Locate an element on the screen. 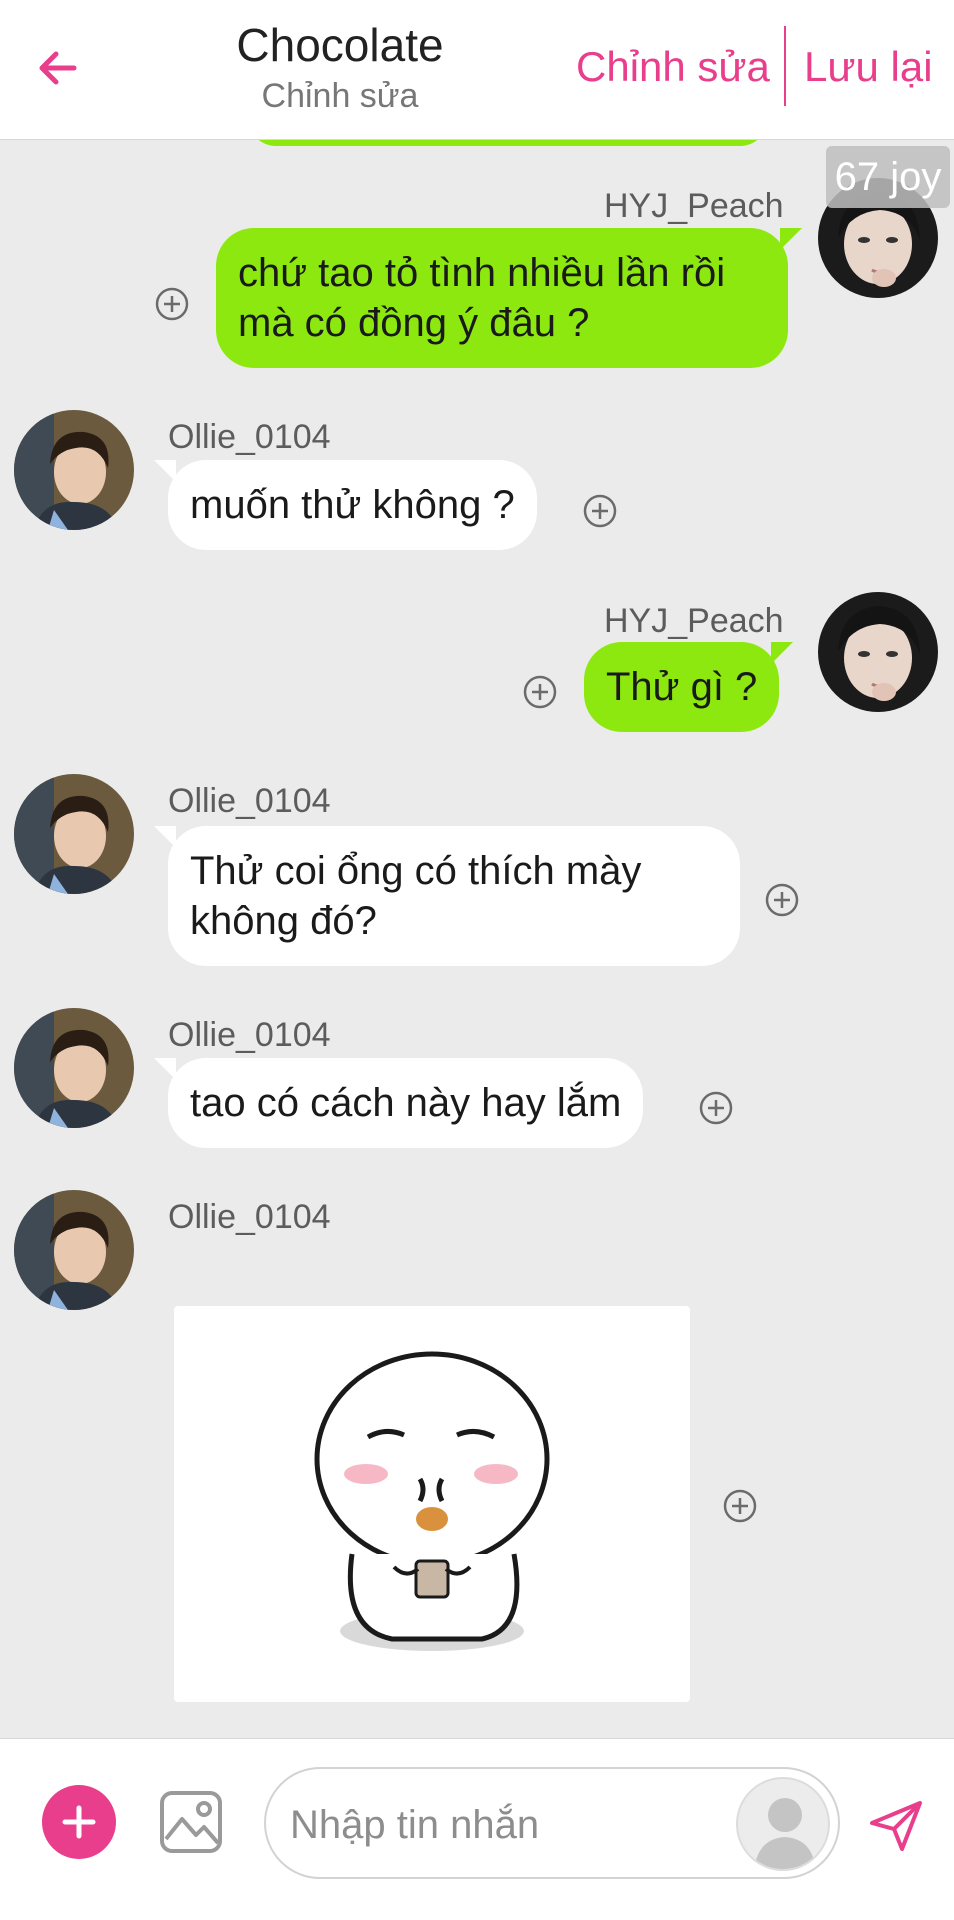 This screenshot has height=1920, width=954. title-block: Chocolate Chỉnh sửa is located at coordinates (340, 68).